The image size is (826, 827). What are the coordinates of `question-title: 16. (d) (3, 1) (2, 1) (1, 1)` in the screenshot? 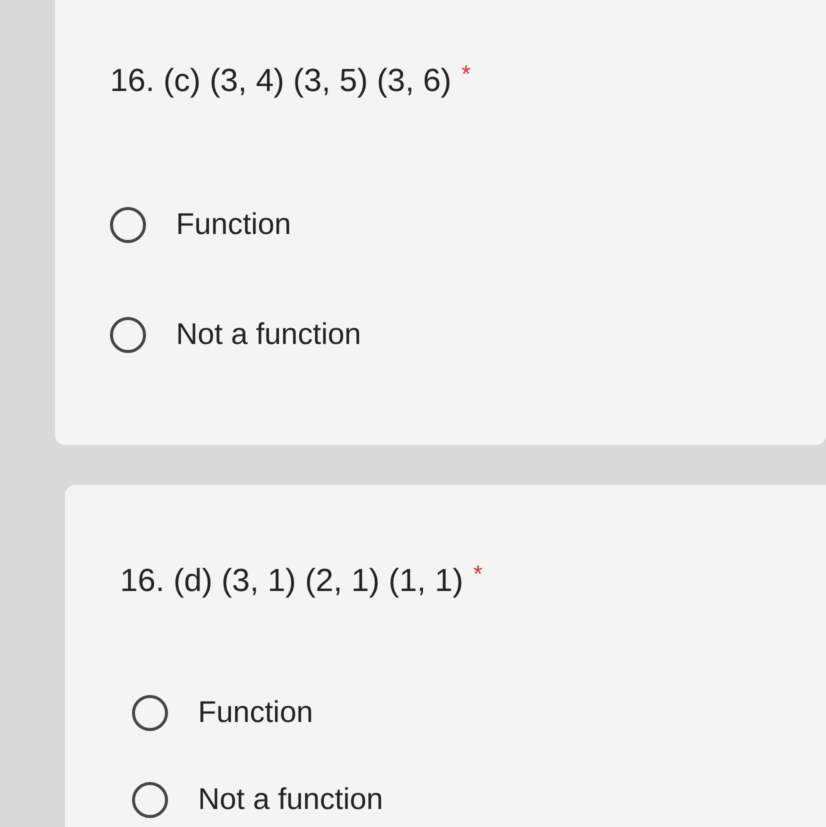 It's located at (292, 580).